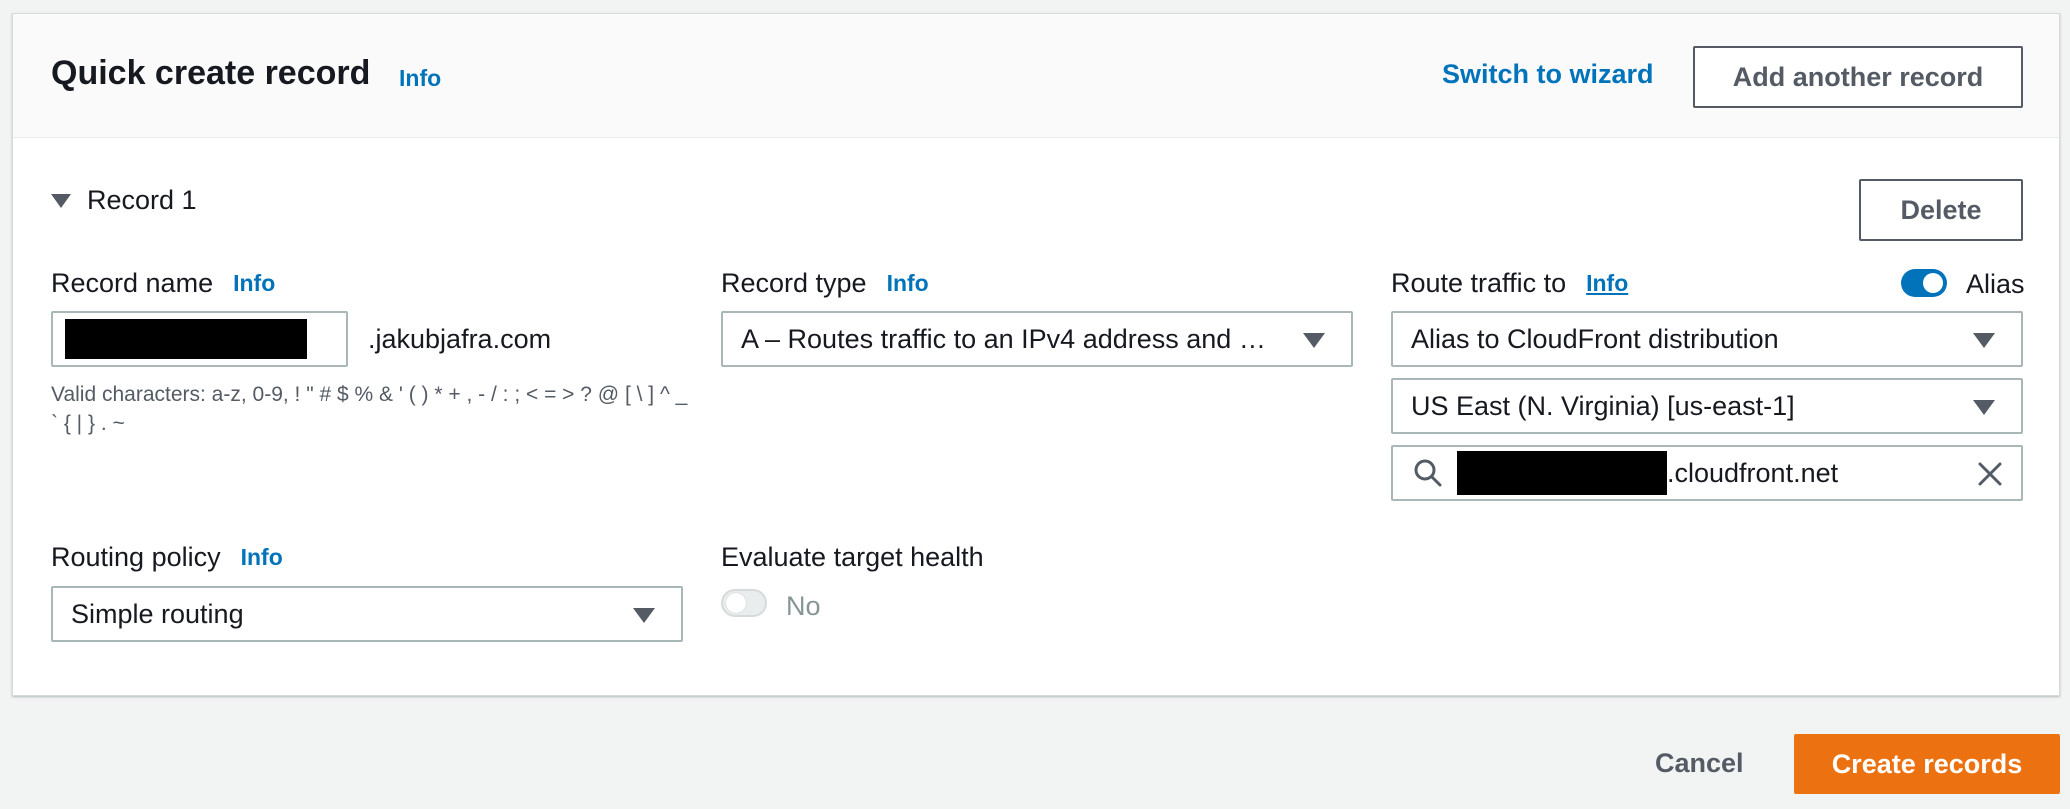 Image resolution: width=2070 pixels, height=809 pixels. Describe the element at coordinates (132, 283) in the screenshot. I see `record-name-label-text: Record name` at that location.